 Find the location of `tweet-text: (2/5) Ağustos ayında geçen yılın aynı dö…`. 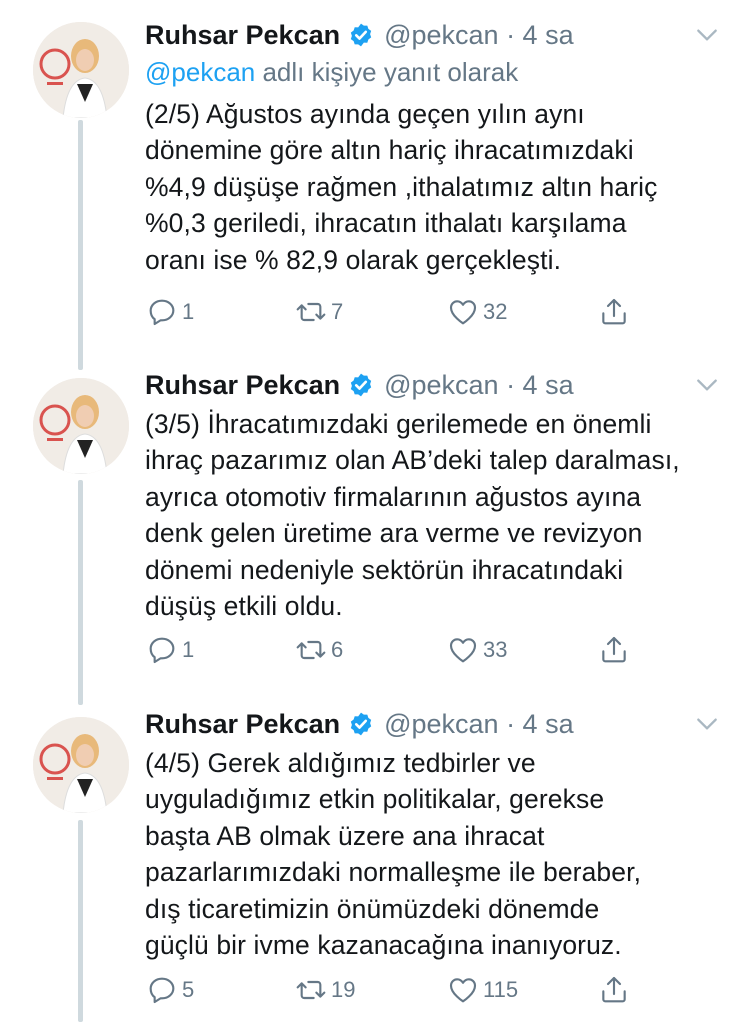

tweet-text: (2/5) Ağustos ayında geçen yılın aynı dö… is located at coordinates (401, 187).